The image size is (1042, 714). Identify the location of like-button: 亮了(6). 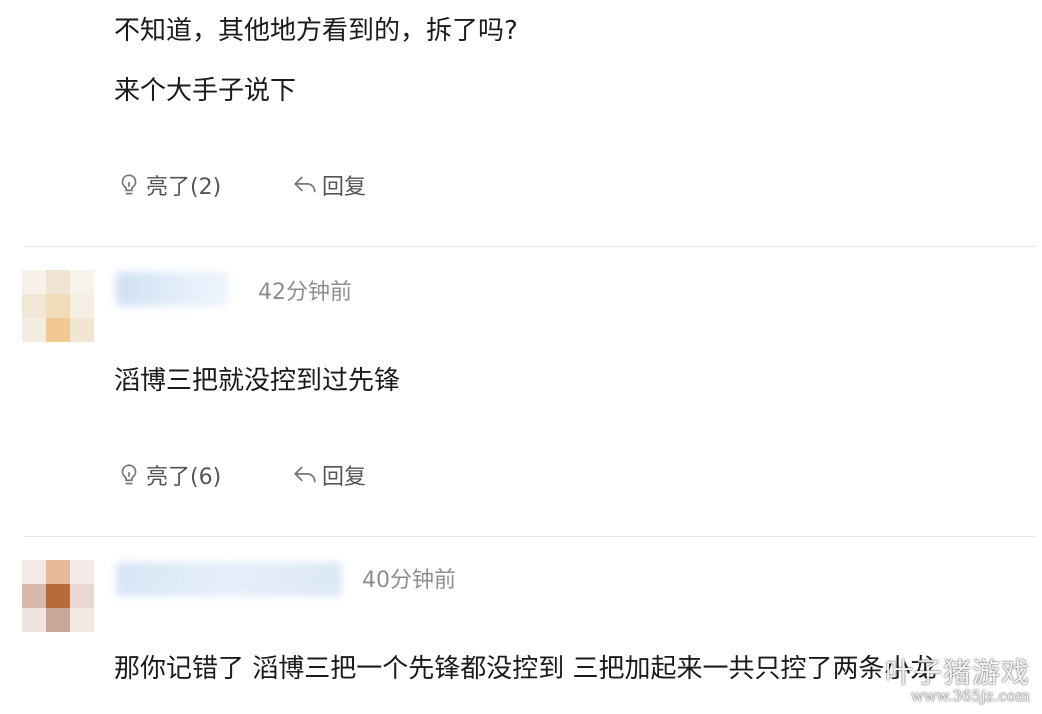
(204, 475).